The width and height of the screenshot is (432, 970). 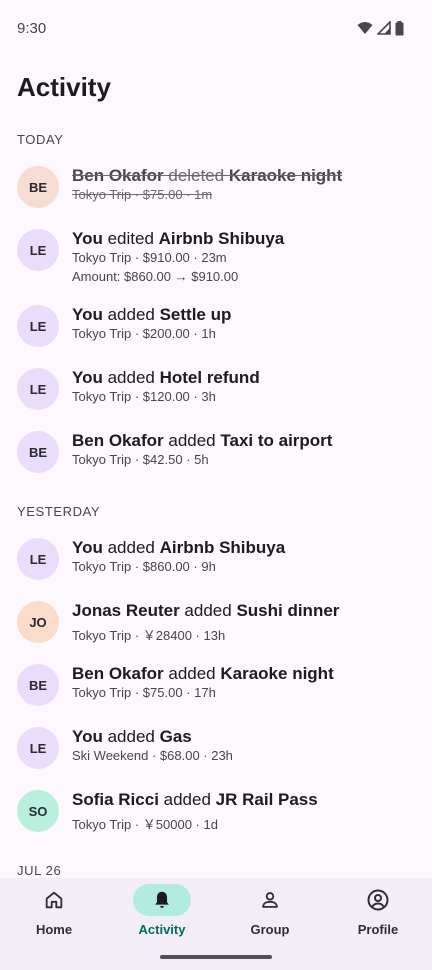 What do you see at coordinates (39, 870) in the screenshot?
I see `section-header-jul-26: JUL 26` at bounding box center [39, 870].